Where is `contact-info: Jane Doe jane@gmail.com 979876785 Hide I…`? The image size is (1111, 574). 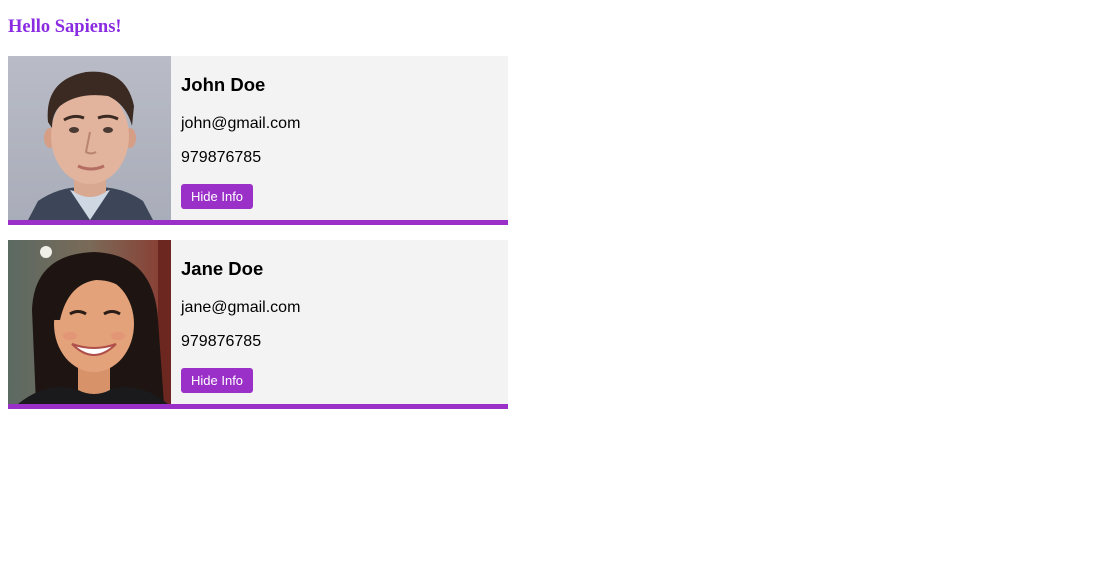 contact-info: Jane Doe jane@gmail.com 979876785 Hide I… is located at coordinates (344, 322).